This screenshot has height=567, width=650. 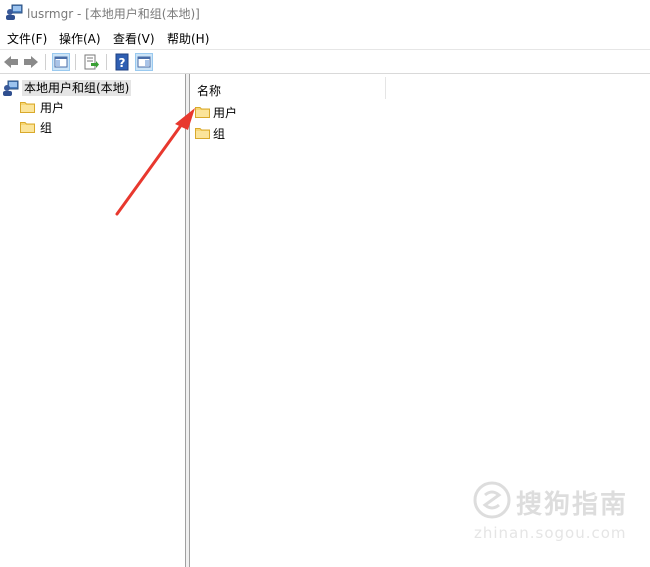 What do you see at coordinates (77, 88) in the screenshot?
I see `tree-root-label: 本地用户和组(本地)` at bounding box center [77, 88].